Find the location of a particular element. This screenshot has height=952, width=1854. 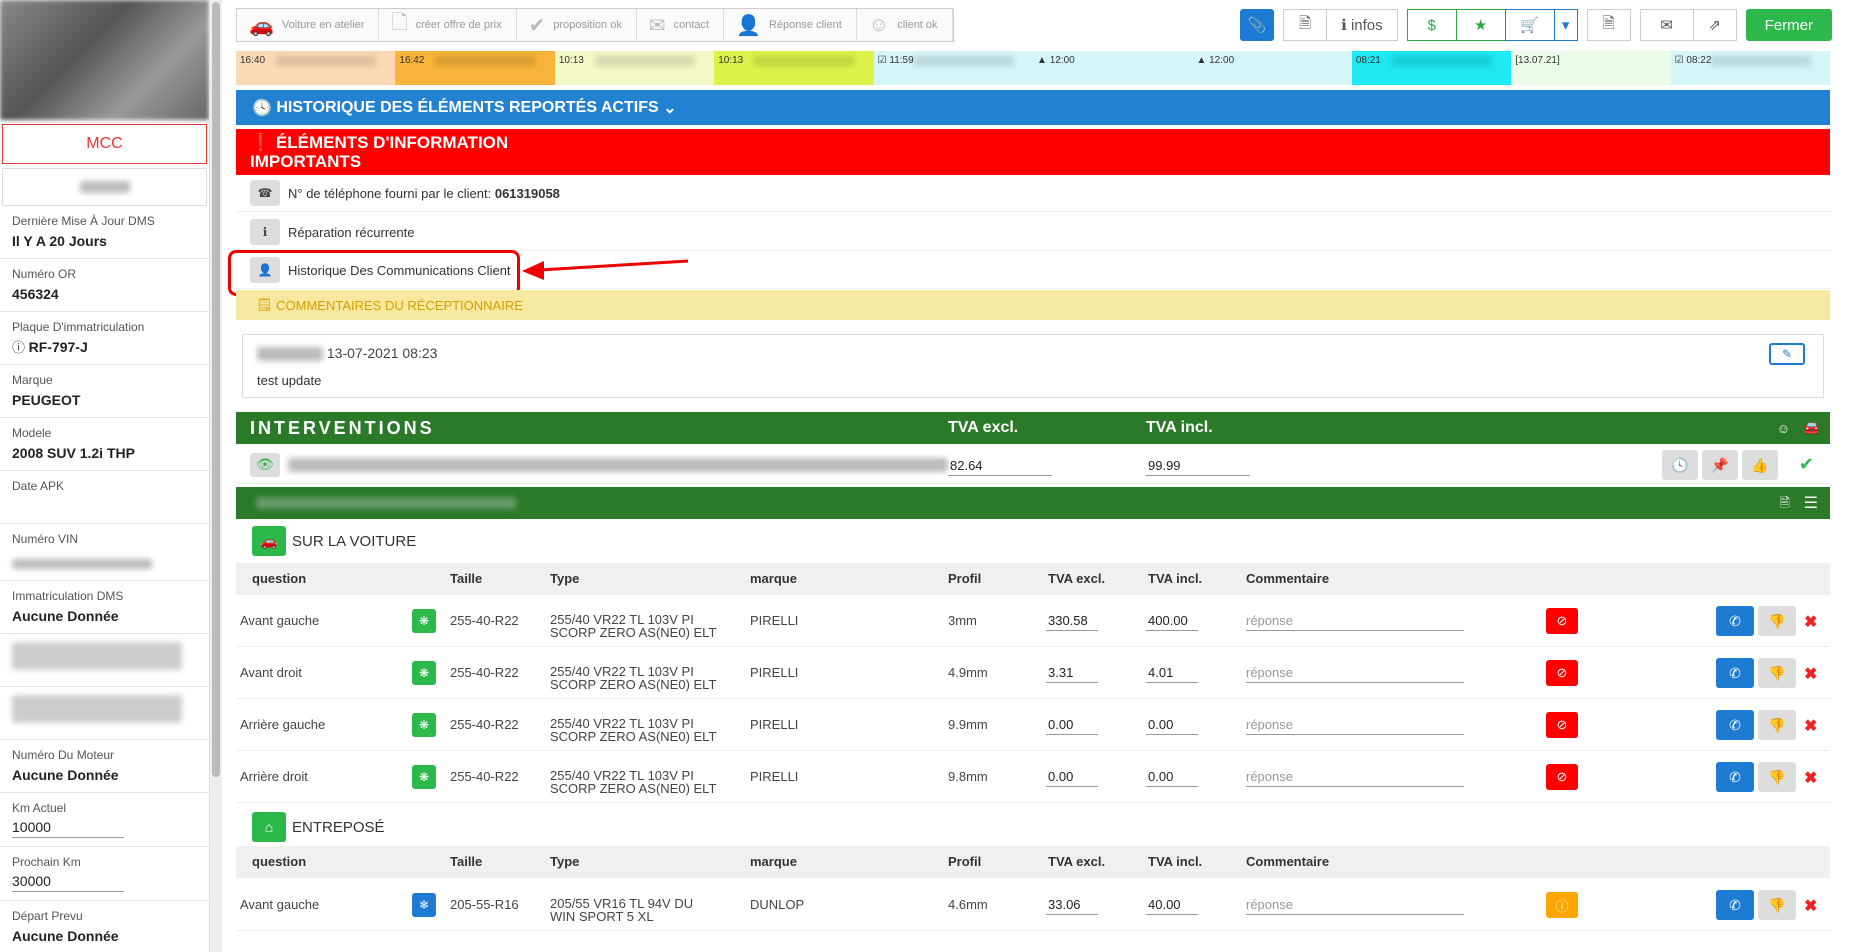

pdf-icon: 🗎 is located at coordinates (1785, 505).